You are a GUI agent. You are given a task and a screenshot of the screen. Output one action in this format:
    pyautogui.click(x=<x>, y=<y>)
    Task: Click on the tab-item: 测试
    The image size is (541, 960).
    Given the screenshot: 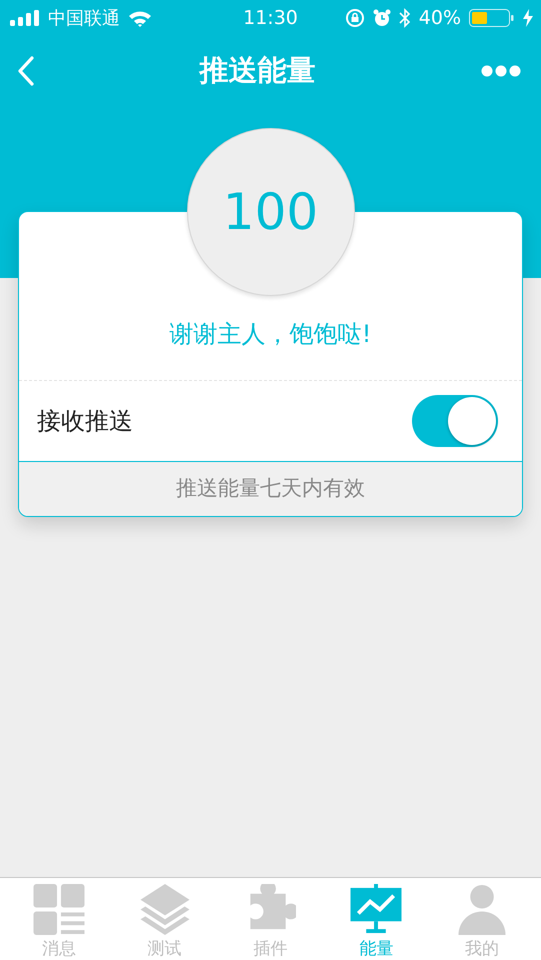 What is the action you would take?
    pyautogui.click(x=165, y=919)
    